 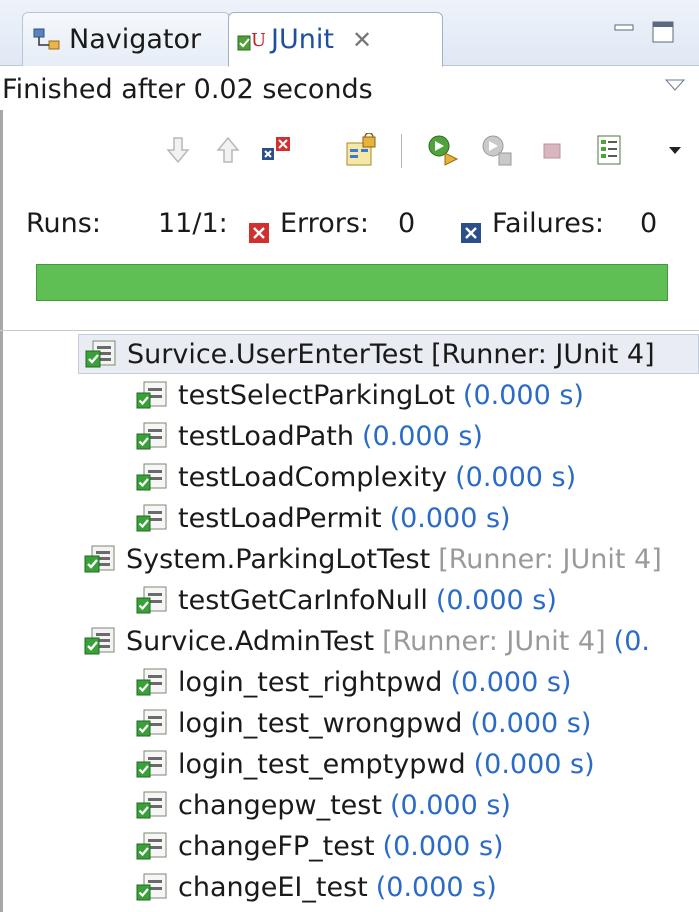 What do you see at coordinates (276, 846) in the screenshot?
I see `test-name: changeFP_test` at bounding box center [276, 846].